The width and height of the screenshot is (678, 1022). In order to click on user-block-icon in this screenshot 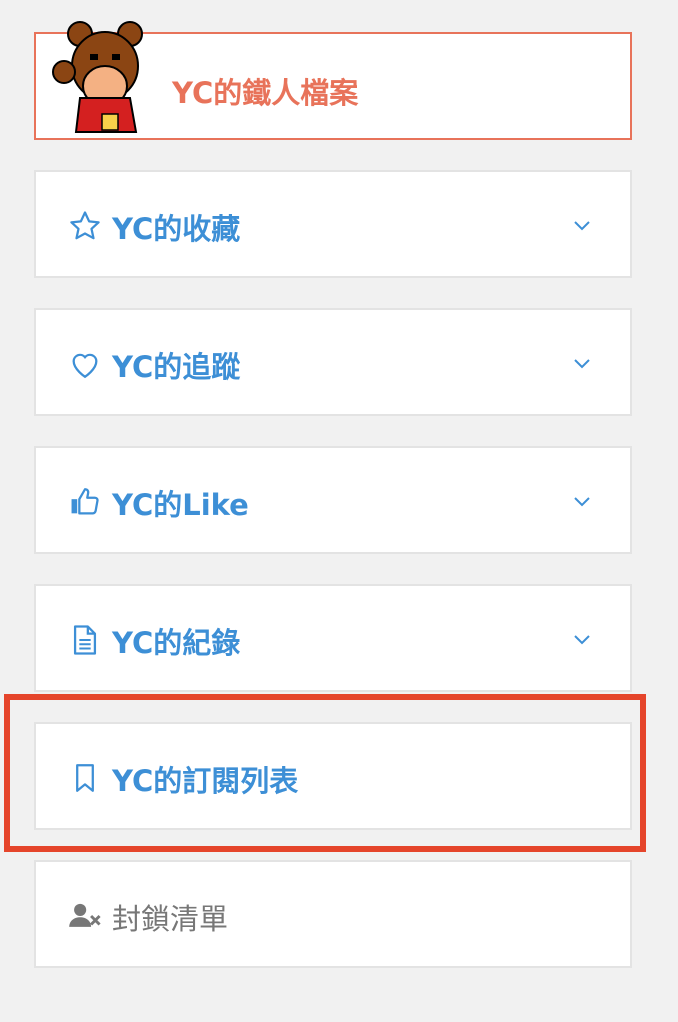, I will do `click(85, 915)`.